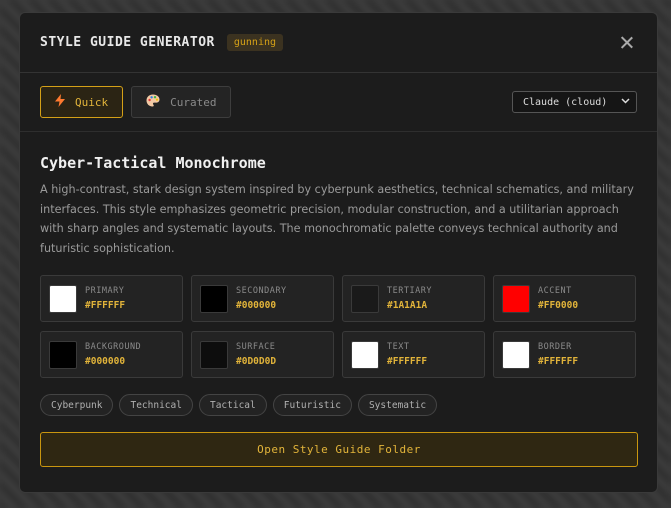  Describe the element at coordinates (413, 354) in the screenshot. I see `swatch-text: TEXT #FFFFFF` at that location.